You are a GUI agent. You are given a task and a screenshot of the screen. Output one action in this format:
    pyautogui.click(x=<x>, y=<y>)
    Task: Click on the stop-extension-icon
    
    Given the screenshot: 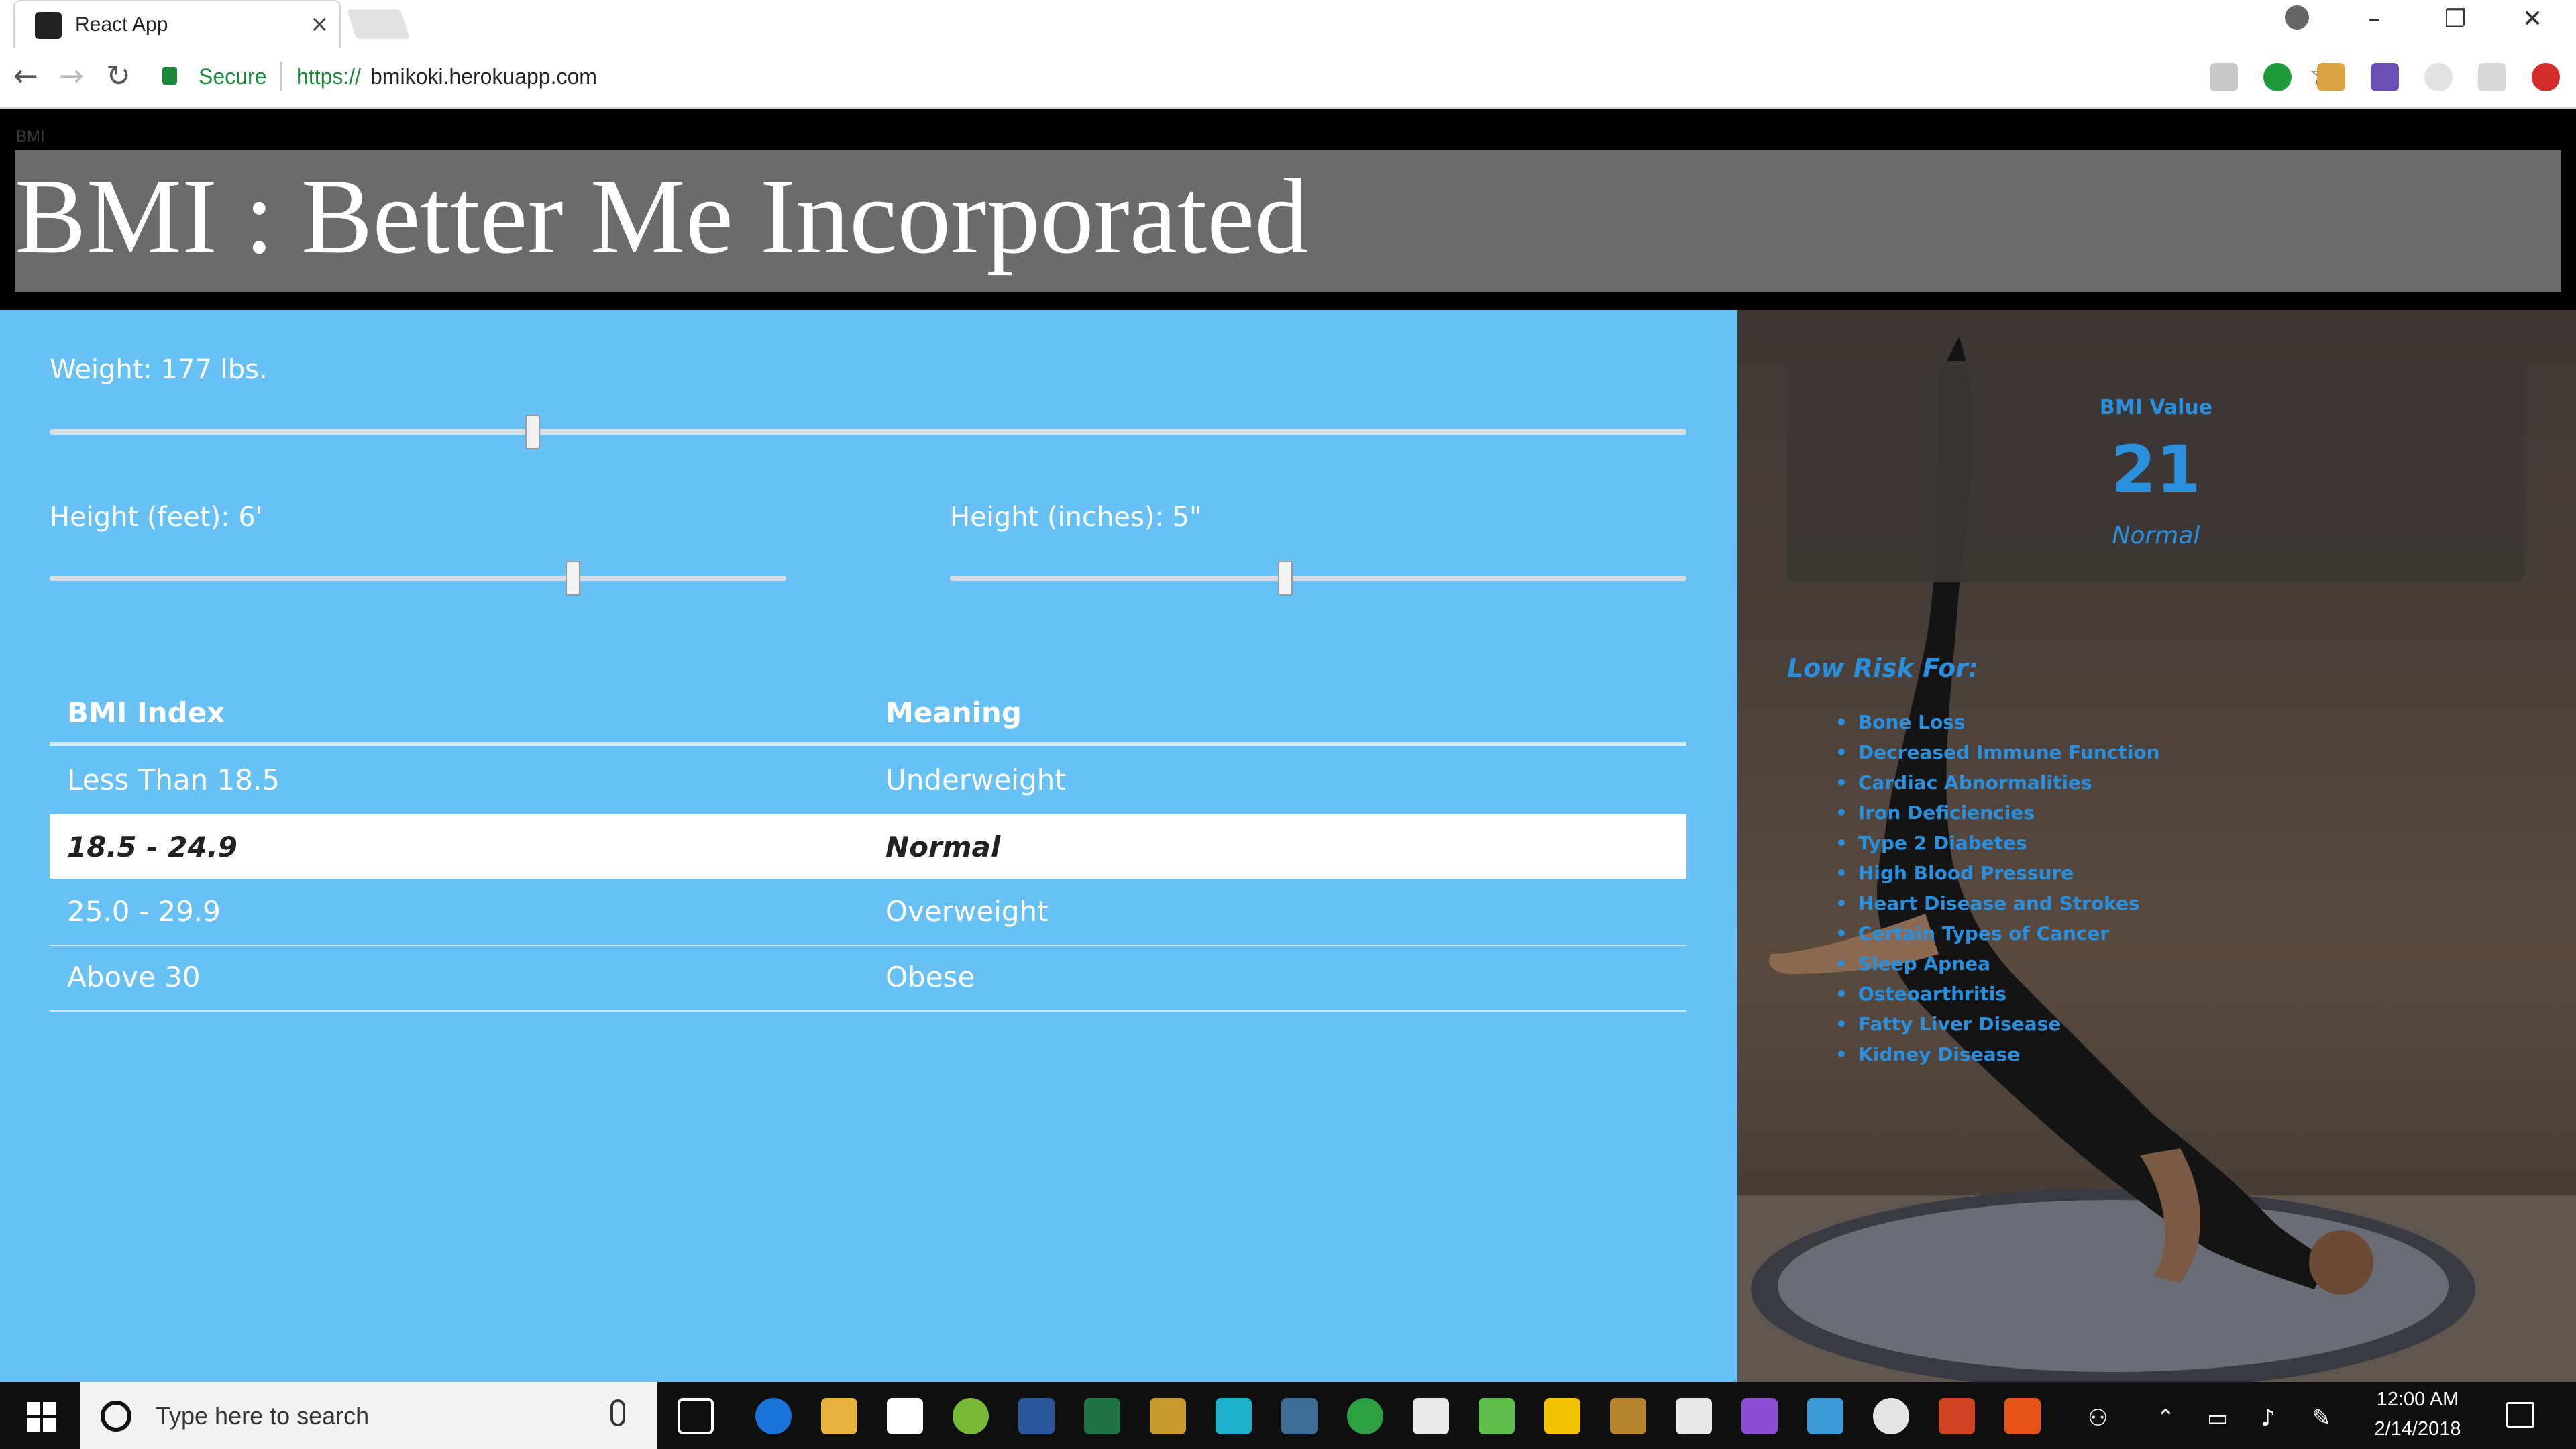 What is the action you would take?
    pyautogui.click(x=2546, y=77)
    